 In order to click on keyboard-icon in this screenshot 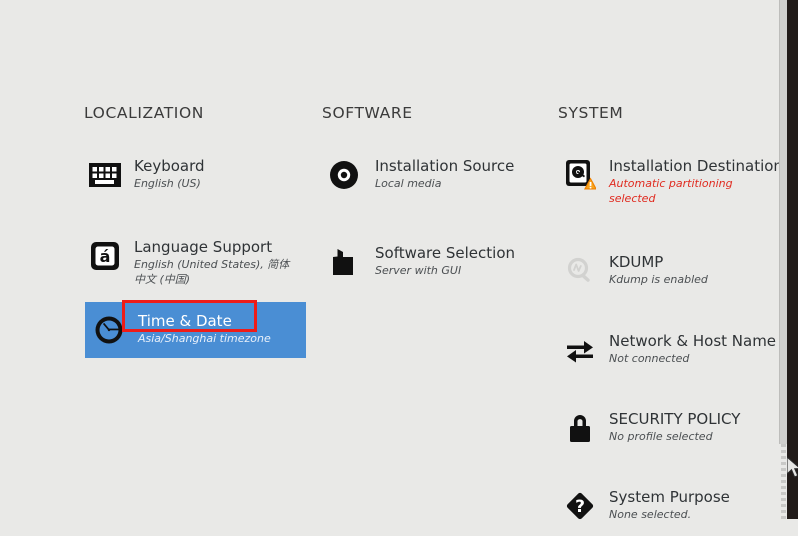, I will do `click(105, 175)`.